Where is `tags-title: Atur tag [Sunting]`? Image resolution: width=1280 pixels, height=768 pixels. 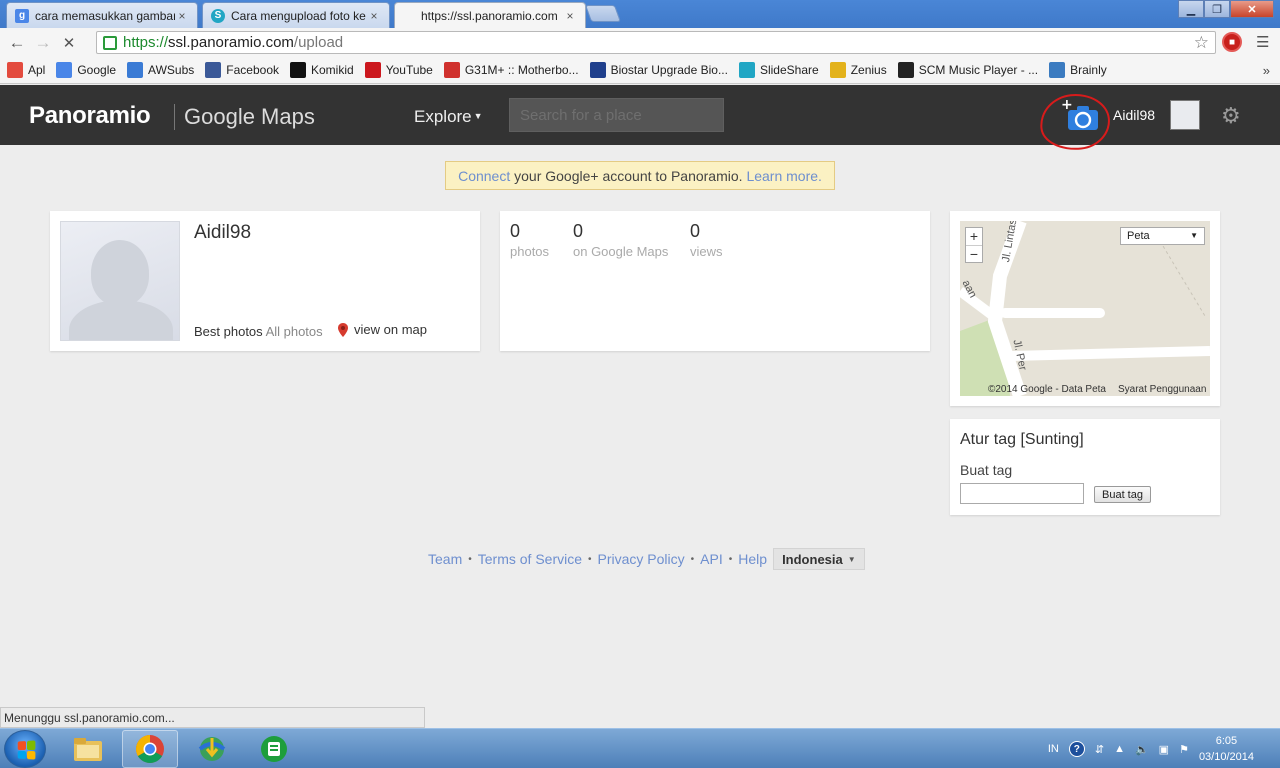 tags-title: Atur tag [Sunting] is located at coordinates (1022, 440).